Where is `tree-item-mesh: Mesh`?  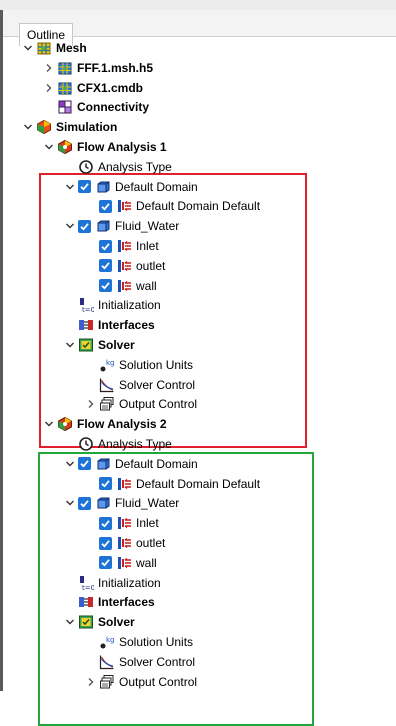 tree-item-mesh: Mesh is located at coordinates (208, 48).